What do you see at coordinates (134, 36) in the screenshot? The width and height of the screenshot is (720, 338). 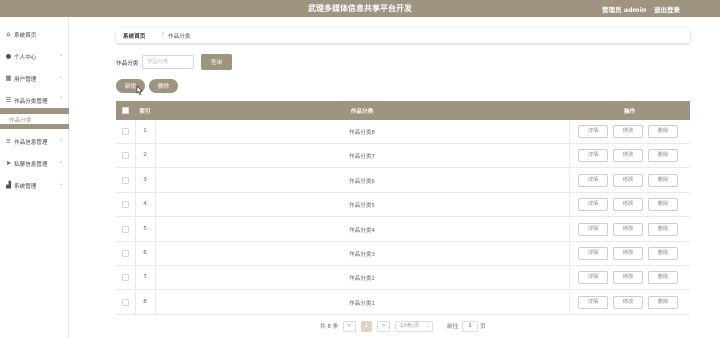 I see `breadcrumb-home: 系统首页` at bounding box center [134, 36].